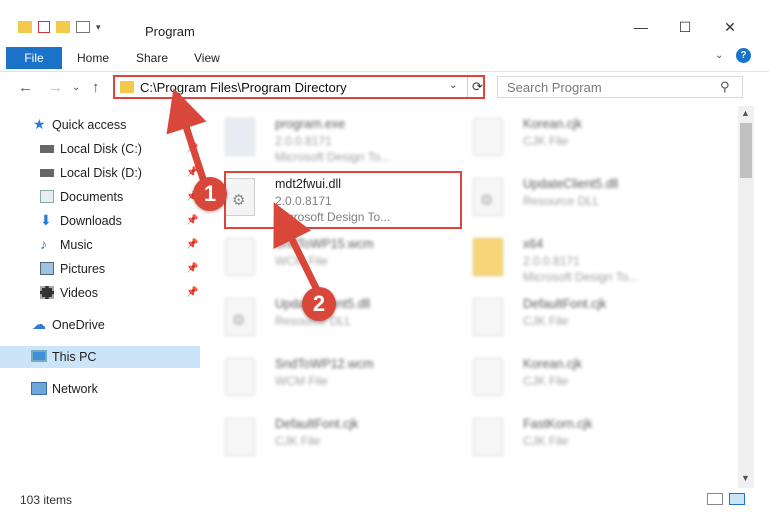  What do you see at coordinates (571, 184) in the screenshot?
I see `file-name: UpdateClient5.dll` at bounding box center [571, 184].